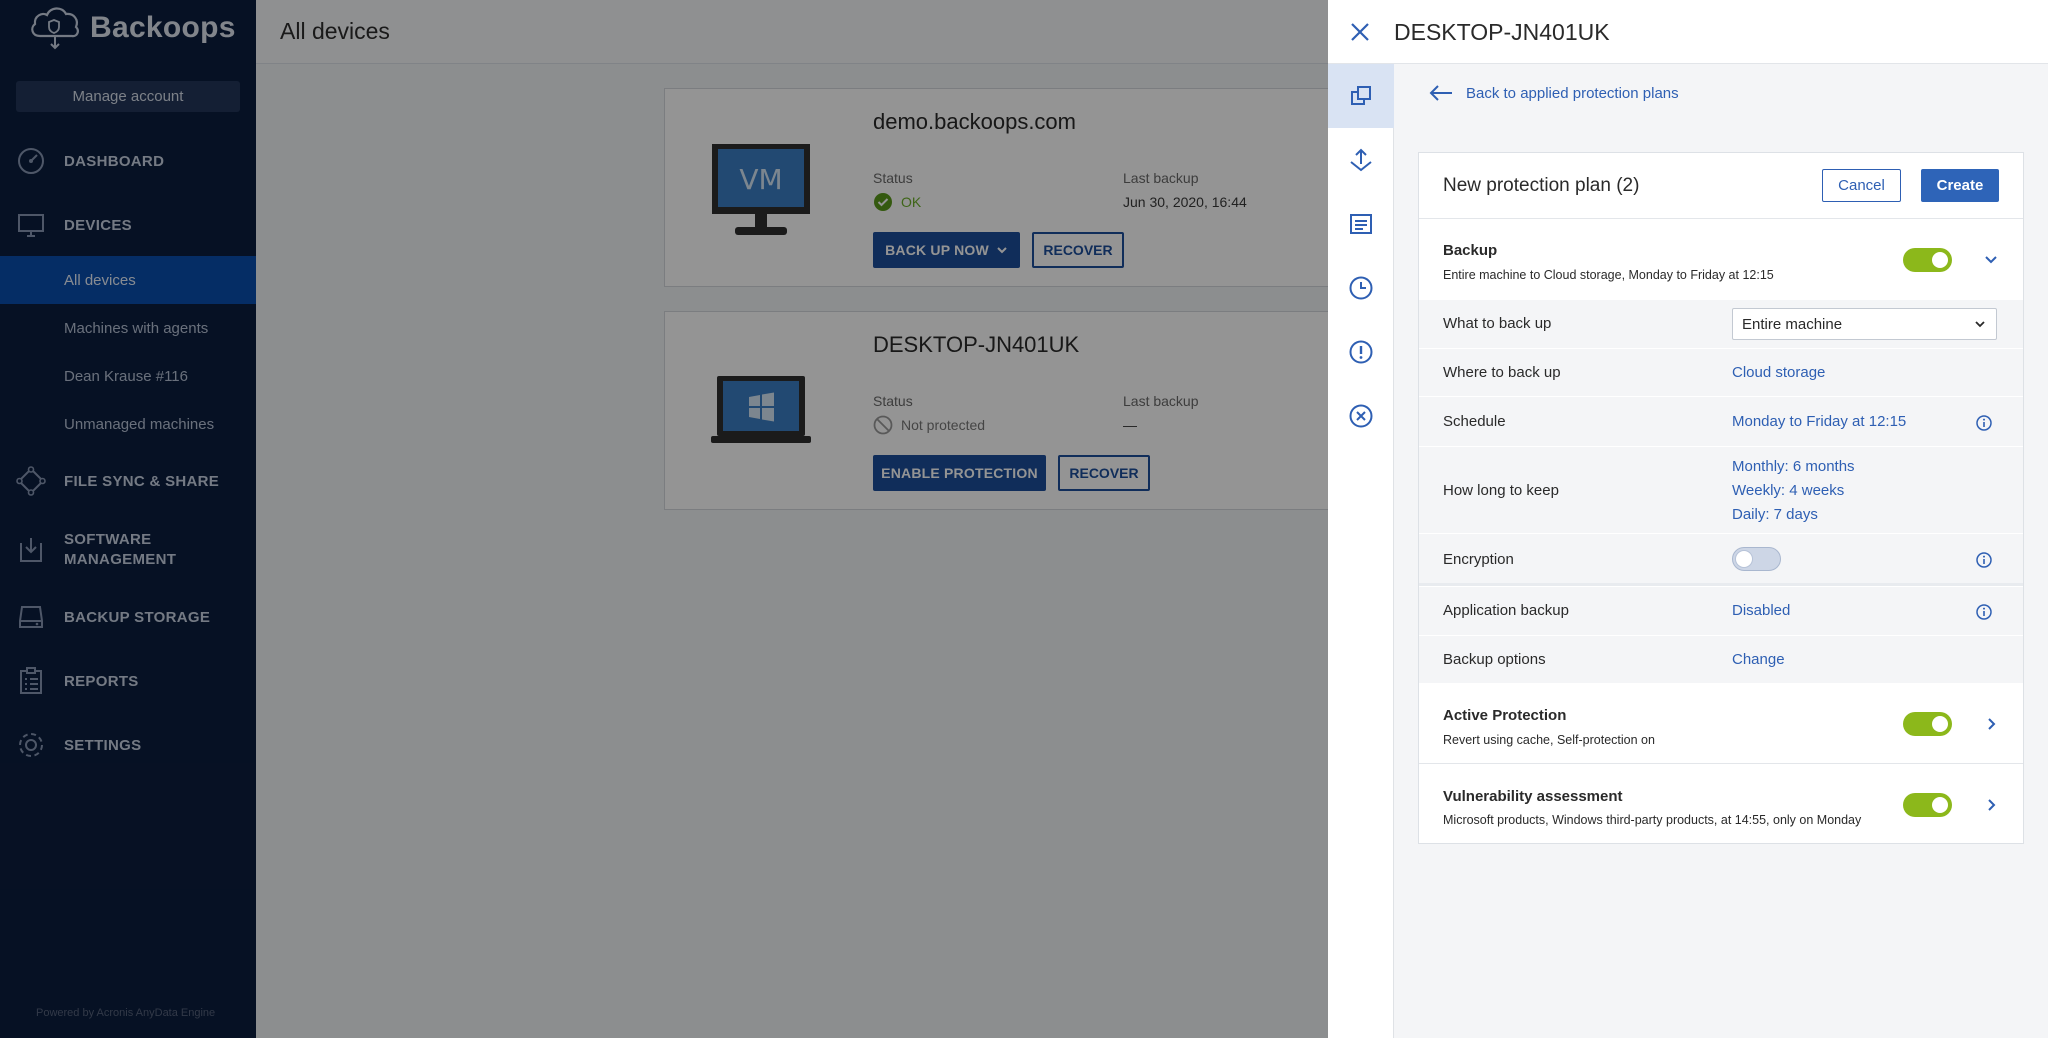  I want to click on tab-alerts, so click(1361, 352).